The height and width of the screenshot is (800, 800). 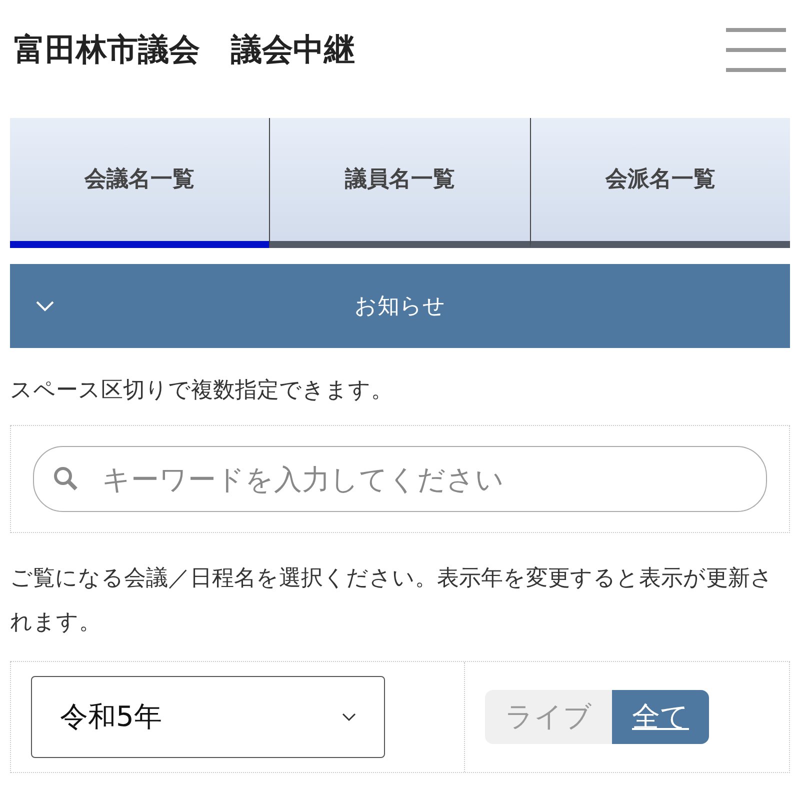 What do you see at coordinates (756, 50) in the screenshot?
I see `menu-icon` at bounding box center [756, 50].